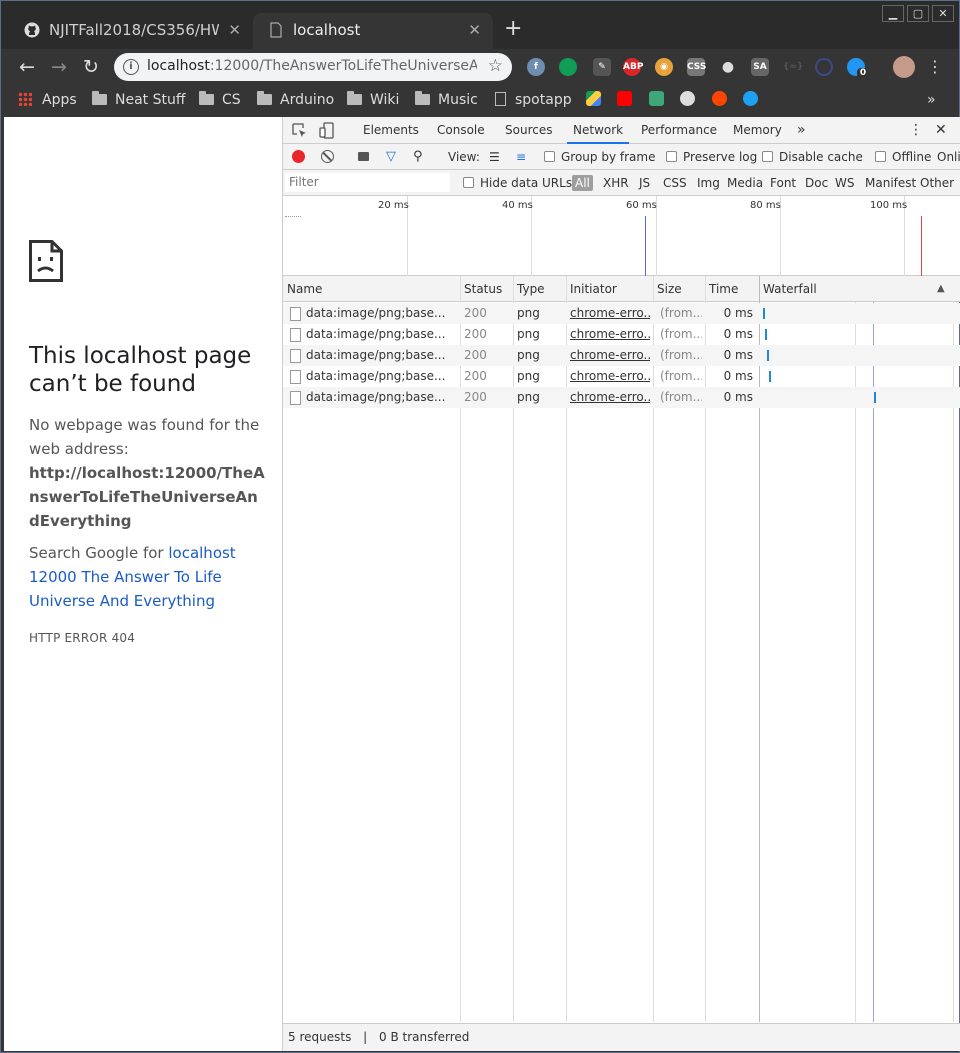 This screenshot has height=1053, width=960. What do you see at coordinates (903, 157) in the screenshot?
I see `offline-checkbox: Offline` at bounding box center [903, 157].